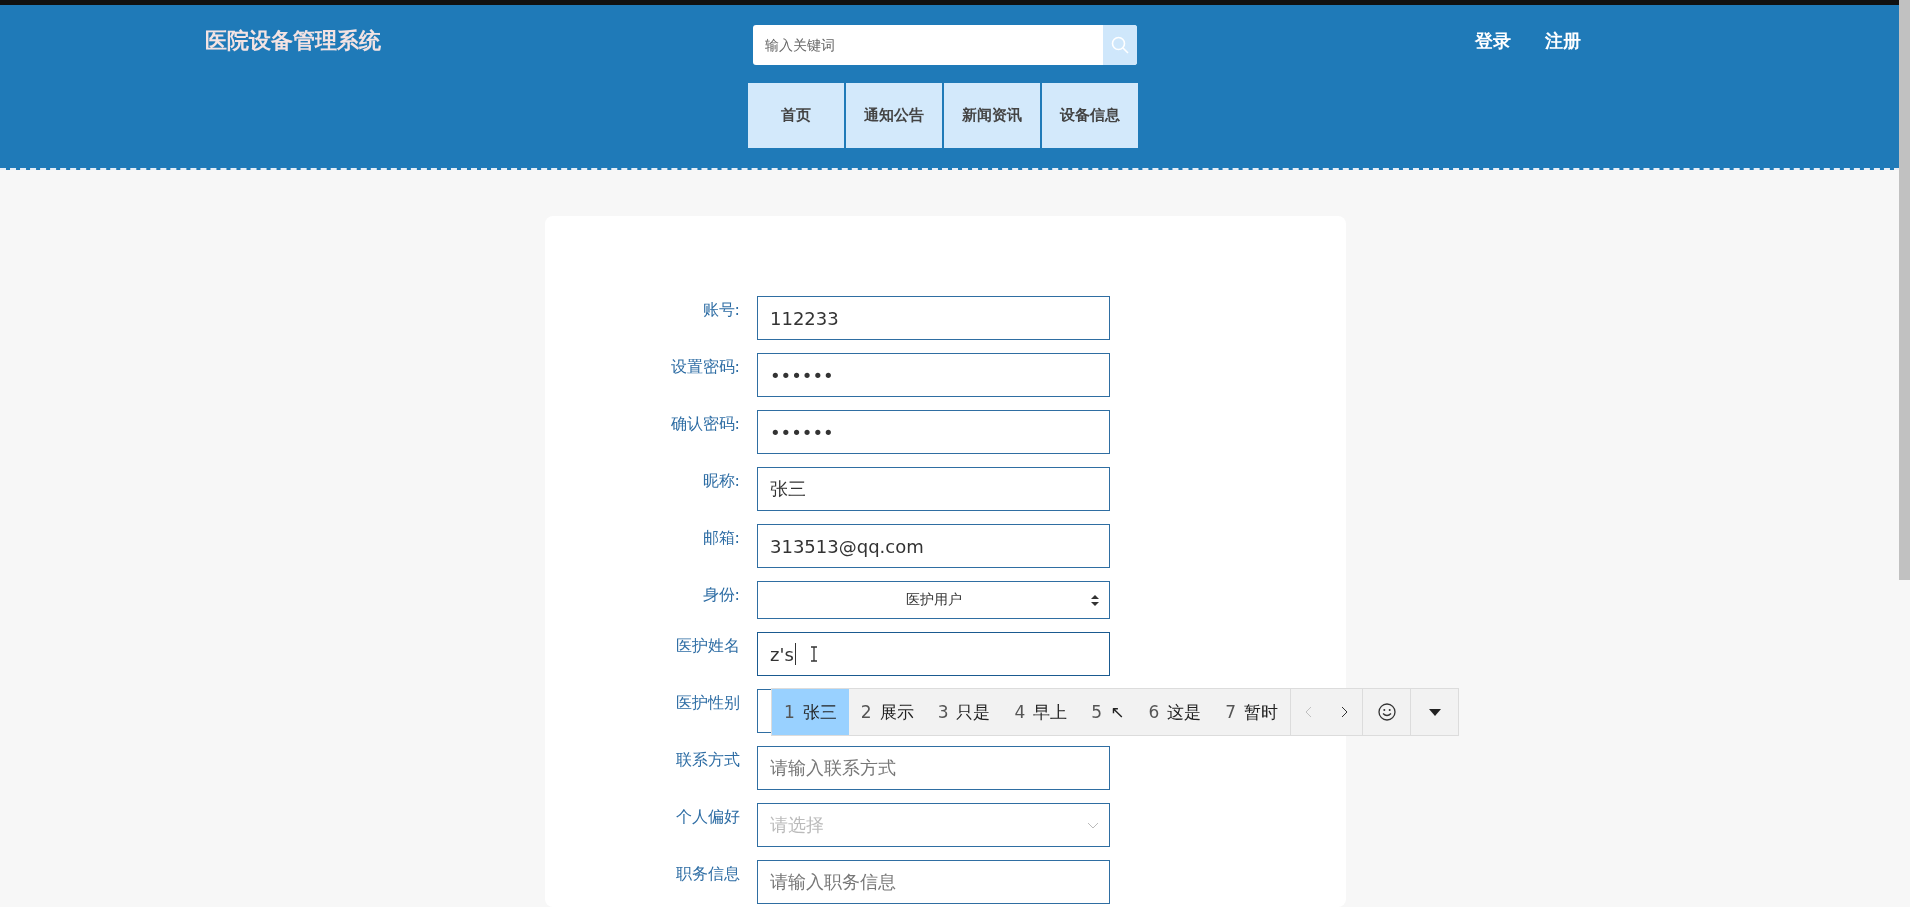 Image resolution: width=1910 pixels, height=907 pixels. I want to click on chevron-right-icon, so click(1344, 712).